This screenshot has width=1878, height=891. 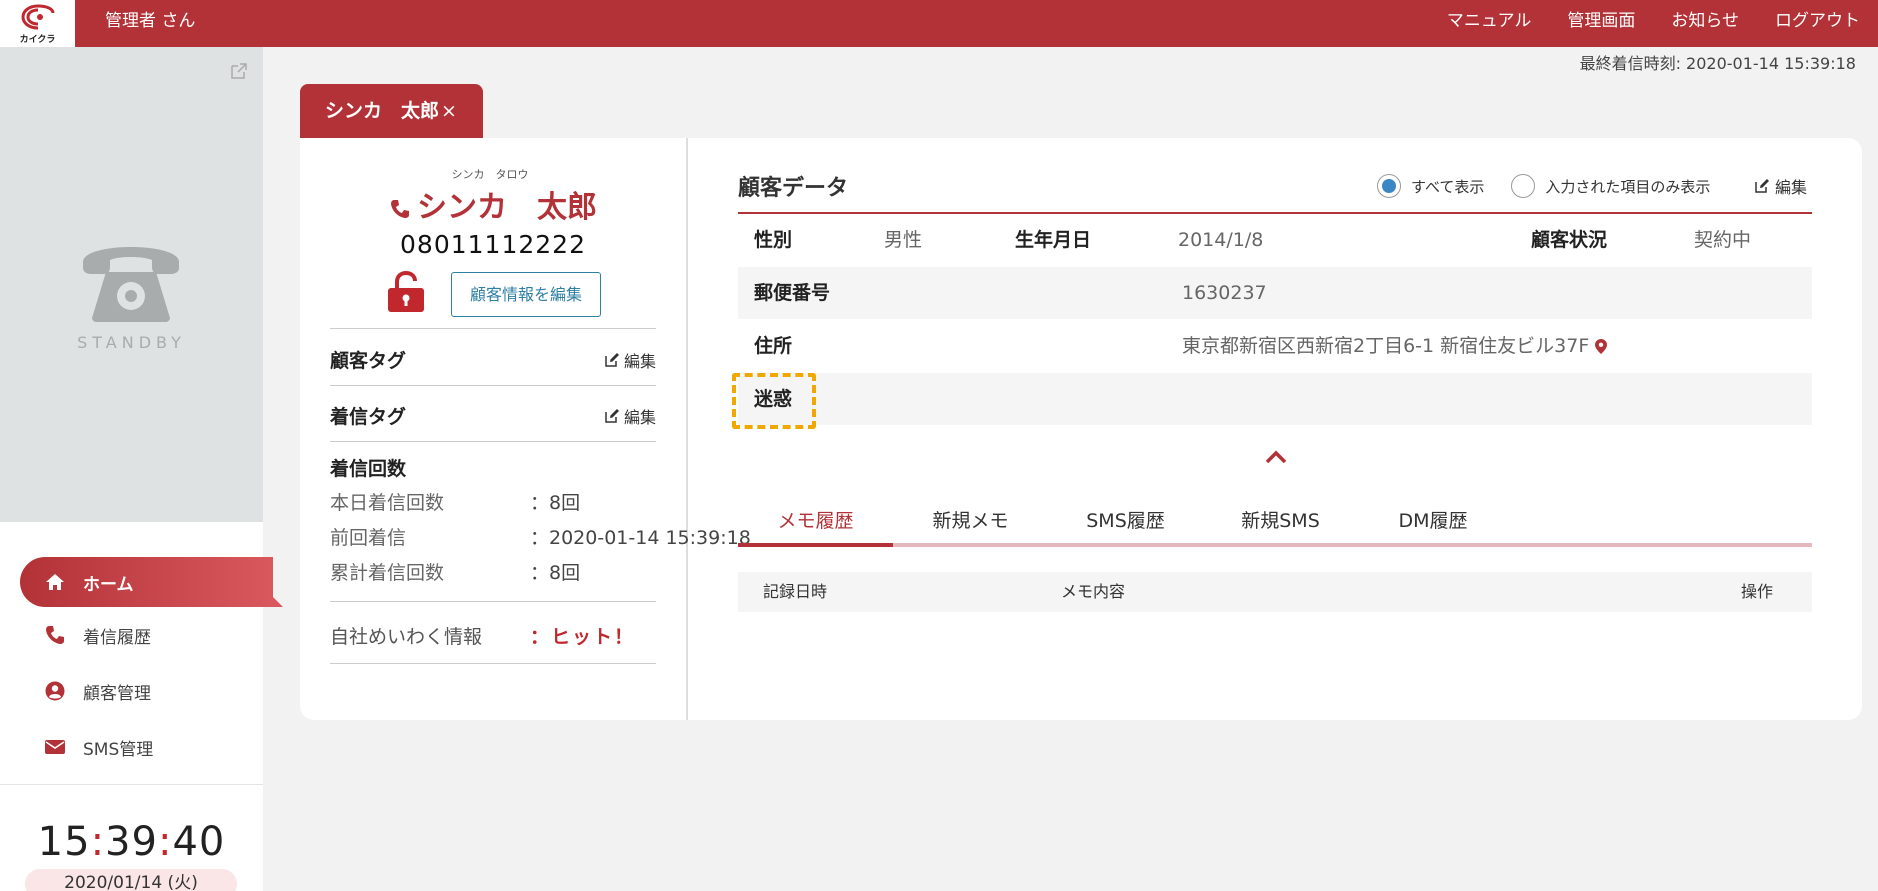 I want to click on count-row-today: 本日着信回数 ：8回, so click(x=455, y=501).